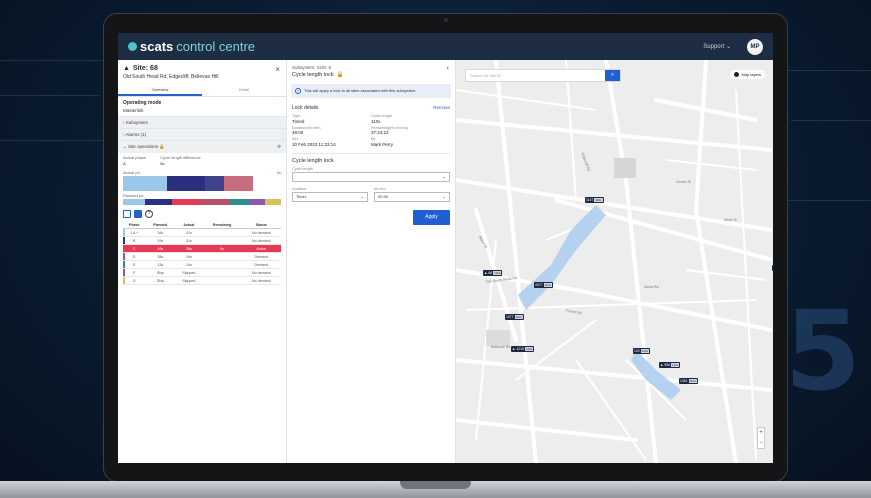  What do you see at coordinates (314, 142) in the screenshot?
I see `detail-set: Set 10 Feb 2023 11:33:14` at bounding box center [314, 142].